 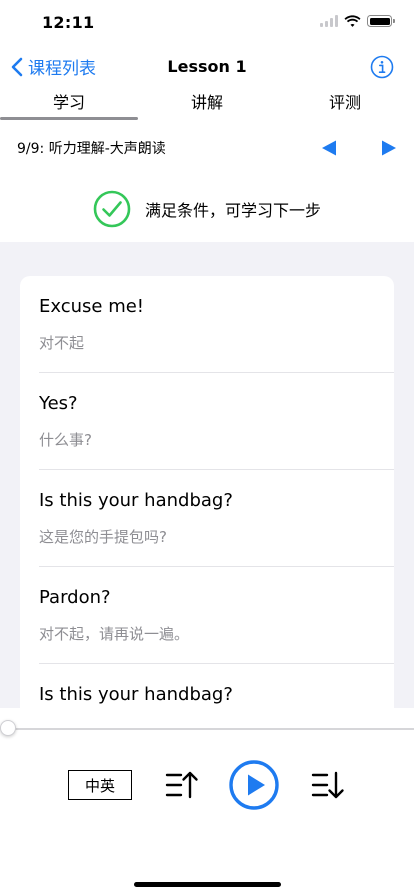 What do you see at coordinates (207, 22) in the screenshot?
I see `status-bar: 12:11` at bounding box center [207, 22].